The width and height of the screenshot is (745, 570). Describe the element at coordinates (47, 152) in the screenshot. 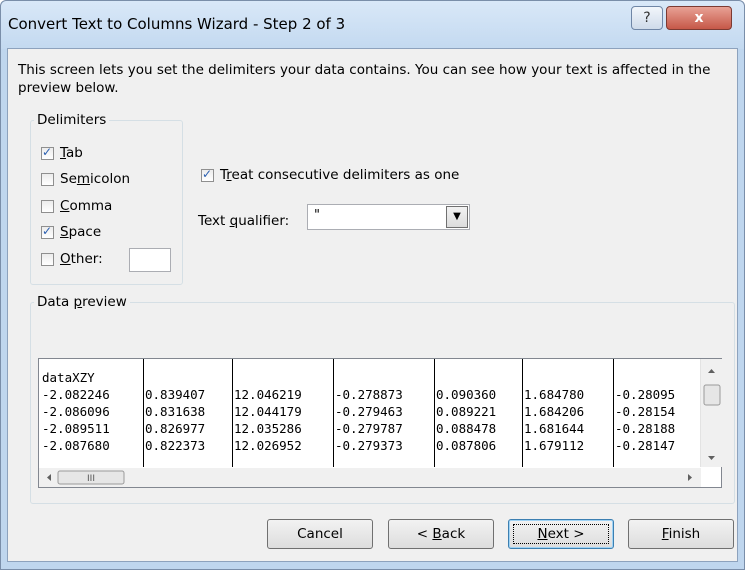

I see `tab-checkbox` at that location.